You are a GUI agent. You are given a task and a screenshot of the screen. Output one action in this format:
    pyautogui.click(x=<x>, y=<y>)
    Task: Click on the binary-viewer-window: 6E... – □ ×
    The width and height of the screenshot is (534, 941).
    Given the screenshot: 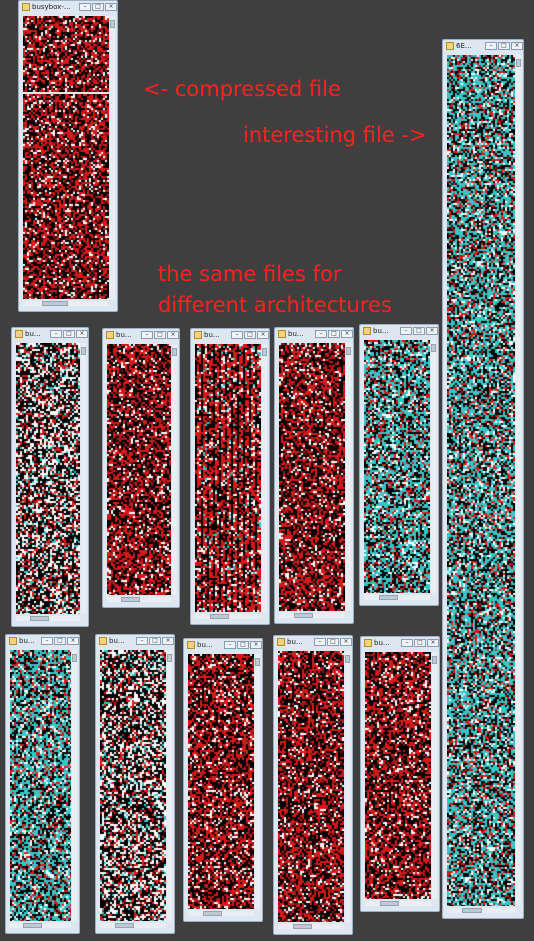 What is the action you would take?
    pyautogui.click(x=483, y=479)
    